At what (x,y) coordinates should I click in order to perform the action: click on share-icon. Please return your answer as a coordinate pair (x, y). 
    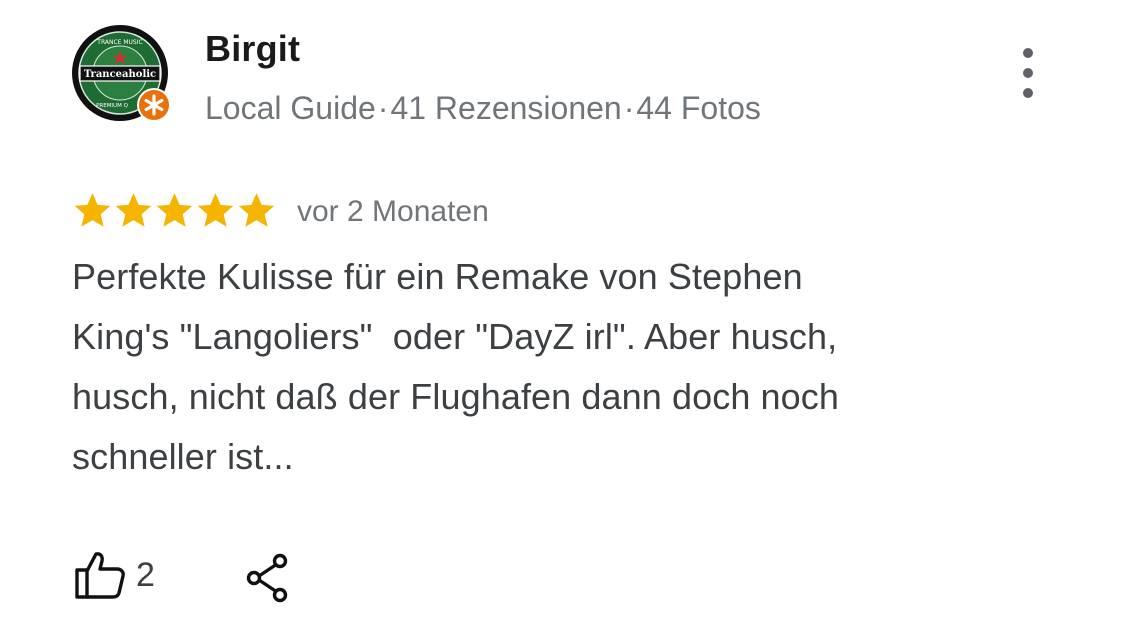
    Looking at the image, I should click on (267, 578).